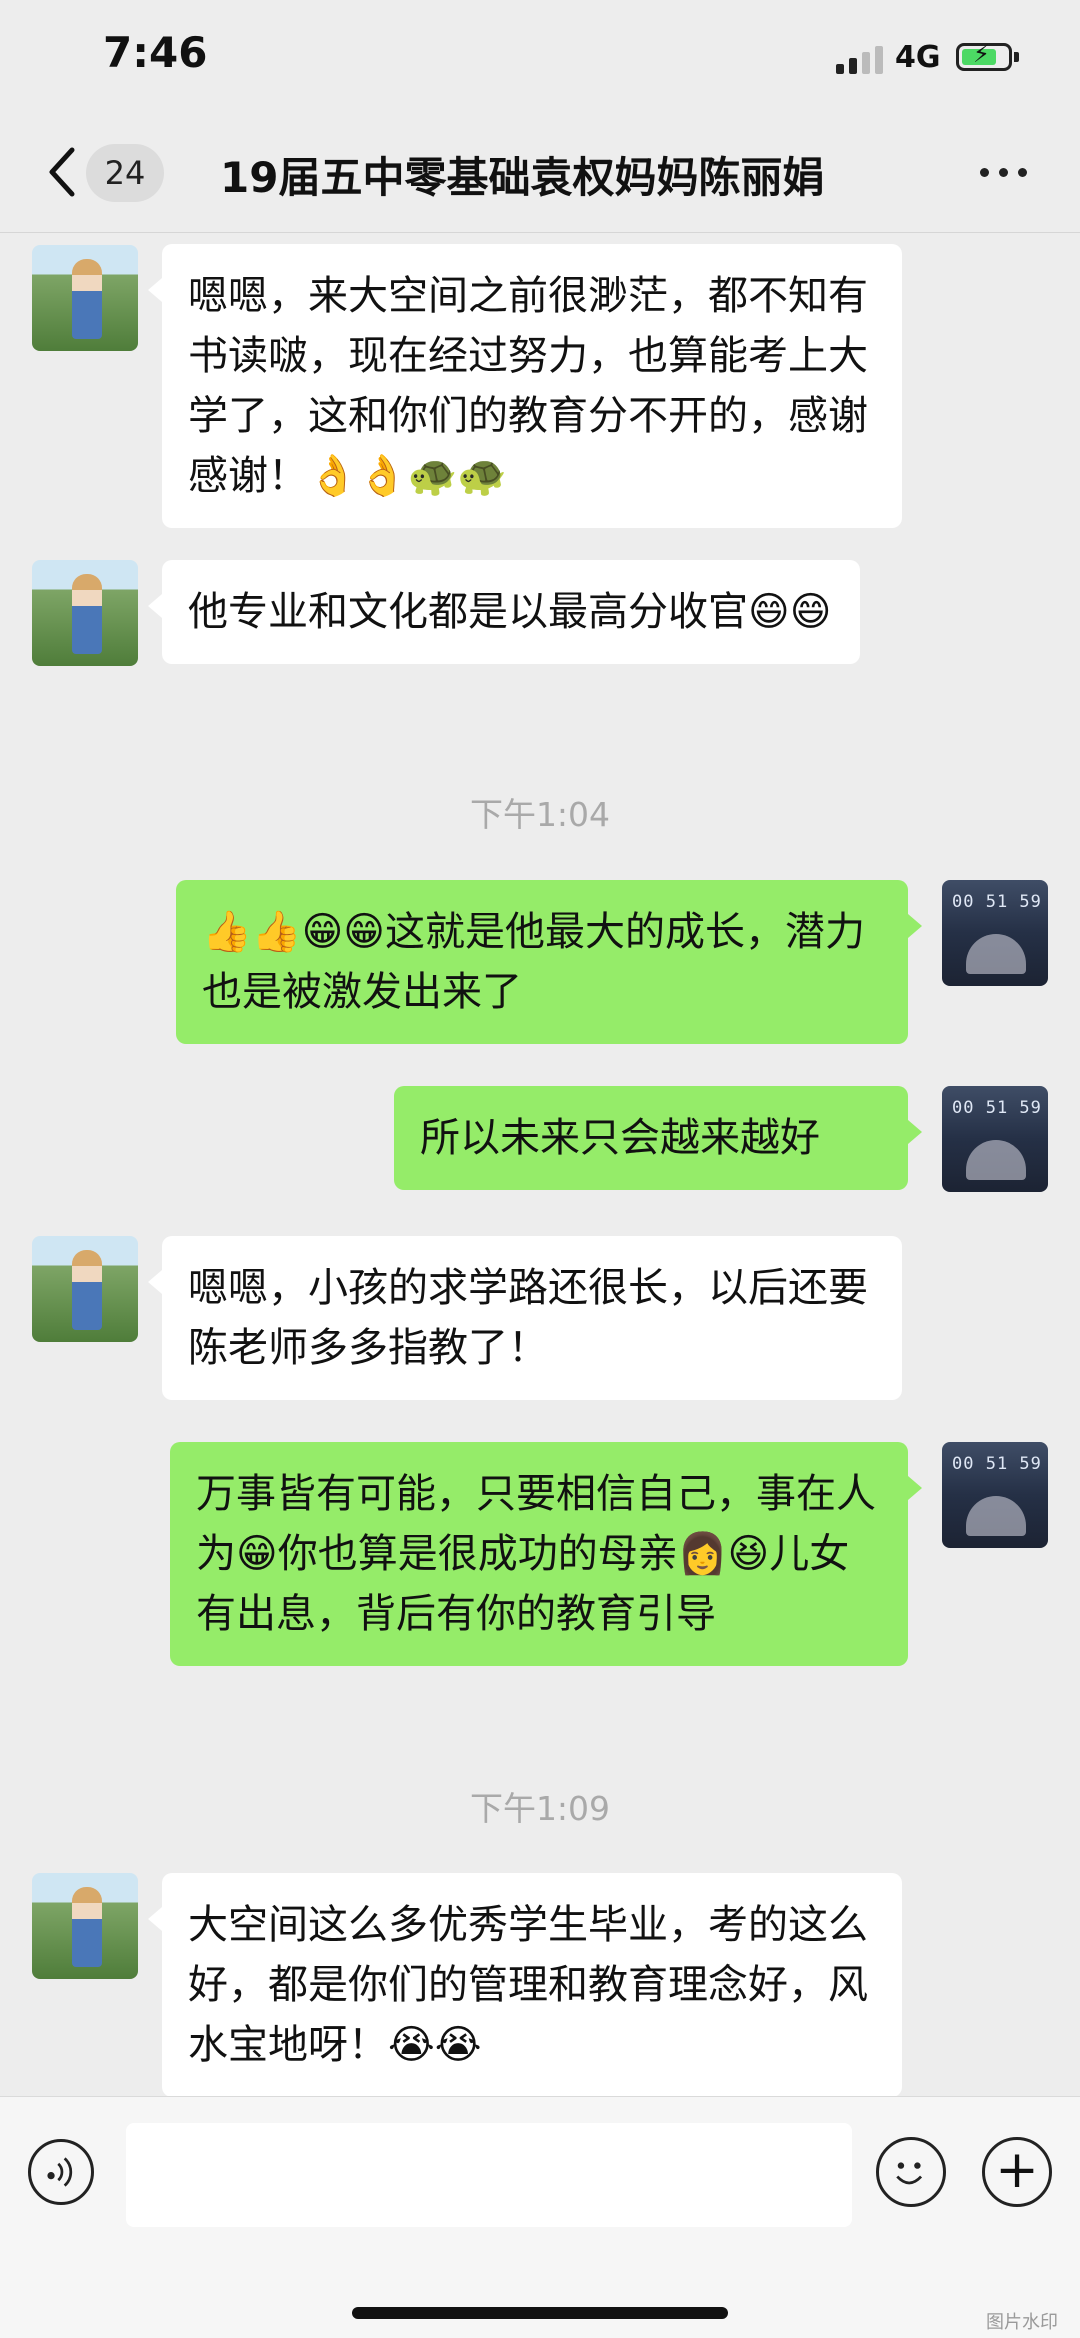 The image size is (1080, 2338). I want to click on more-dots-icon, so click(1003, 172).